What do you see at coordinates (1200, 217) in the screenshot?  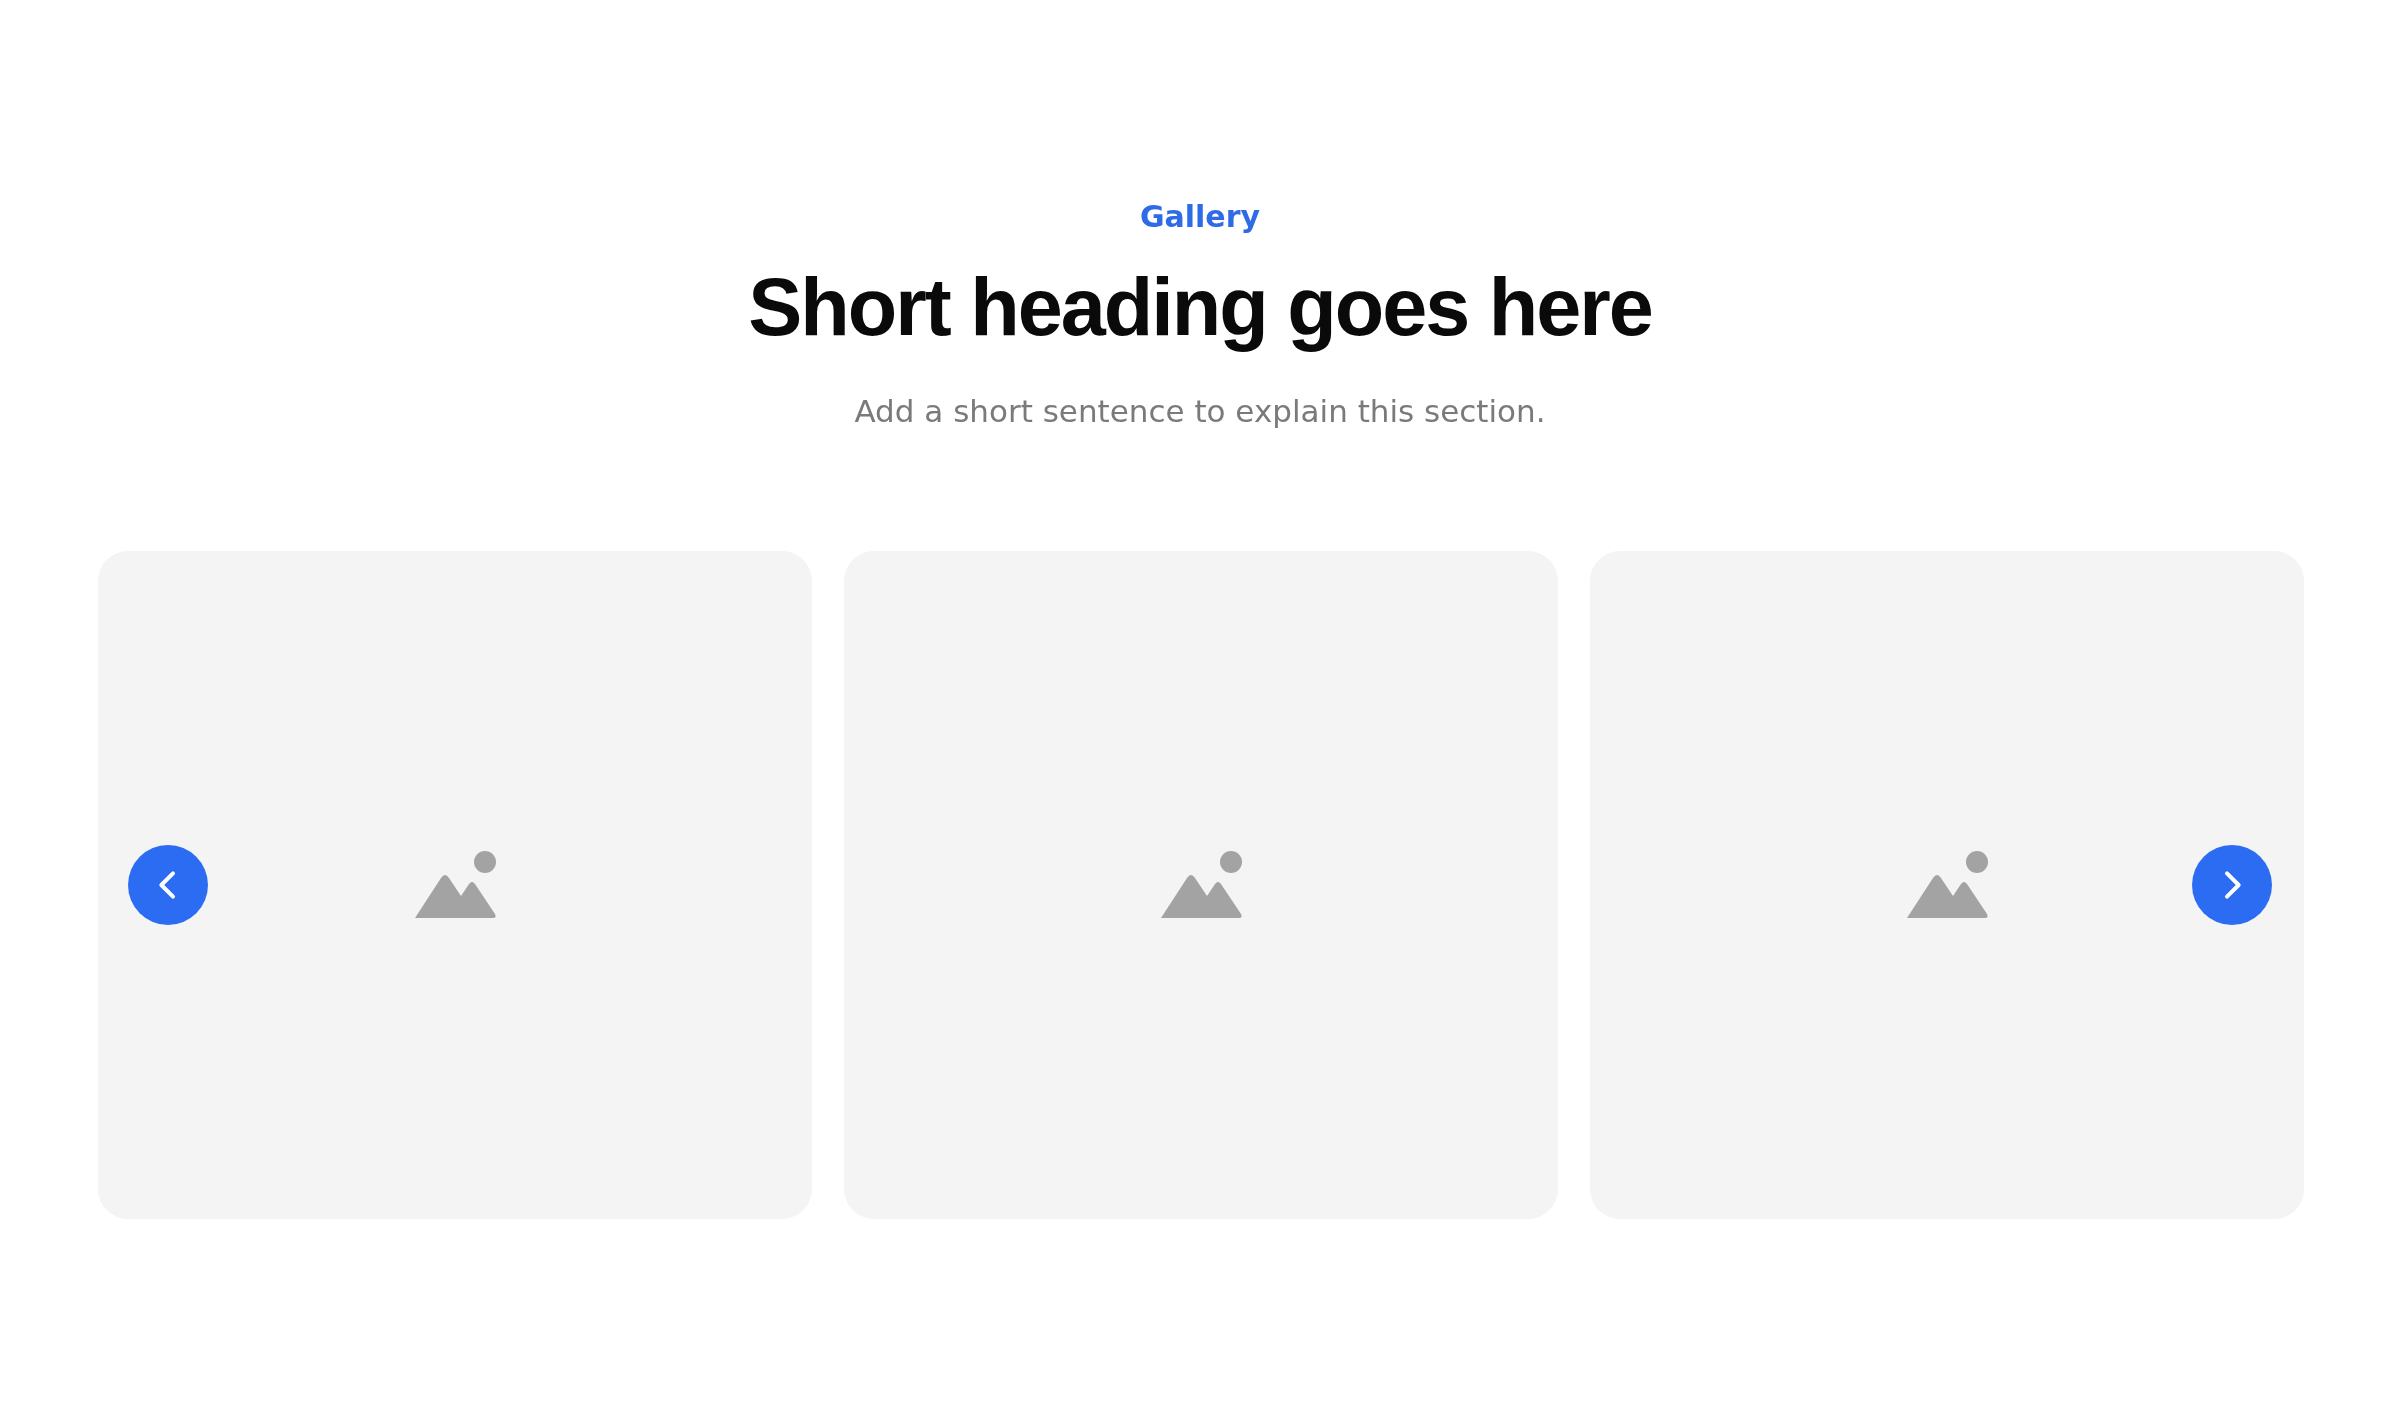 I see `eyebrow-label: Gallery` at bounding box center [1200, 217].